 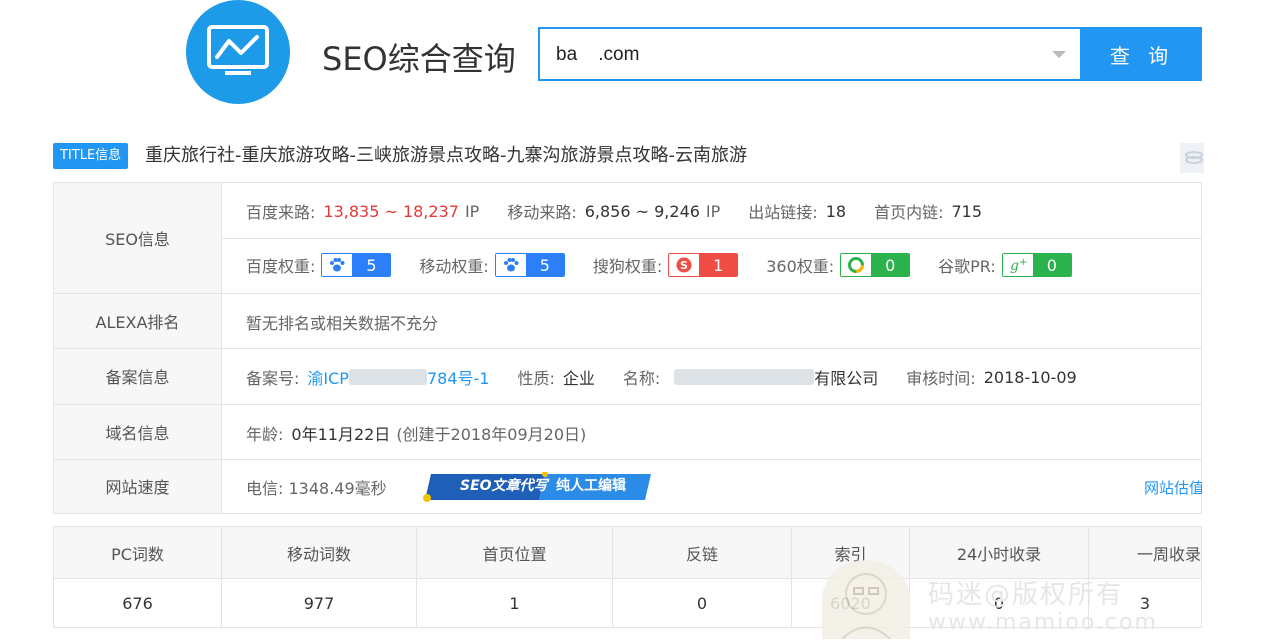 I want to click on google-pr-value: 0, so click(x=1051, y=265).